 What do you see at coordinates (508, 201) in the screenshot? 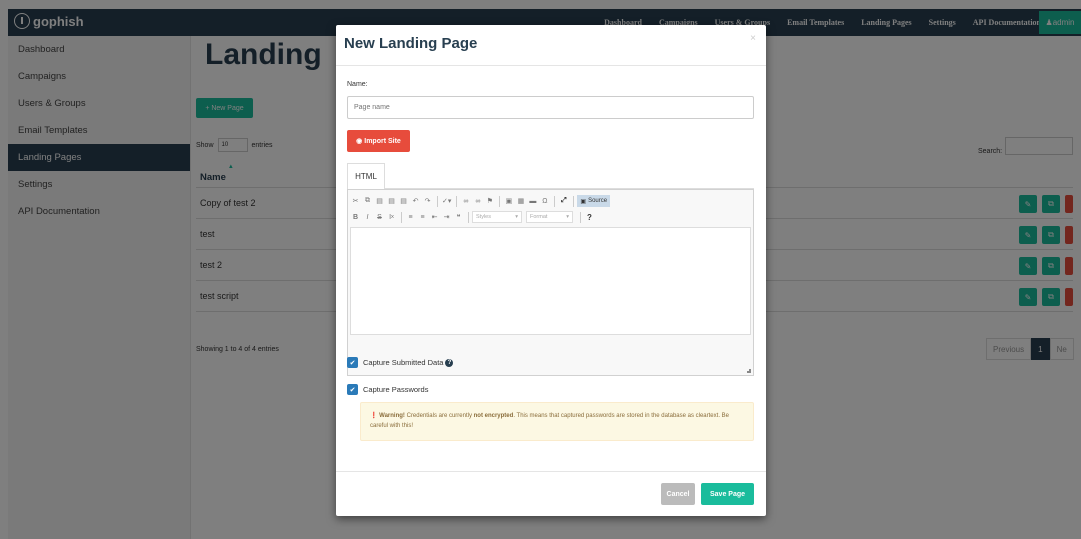
I see `image-icon: ▣` at bounding box center [508, 201].